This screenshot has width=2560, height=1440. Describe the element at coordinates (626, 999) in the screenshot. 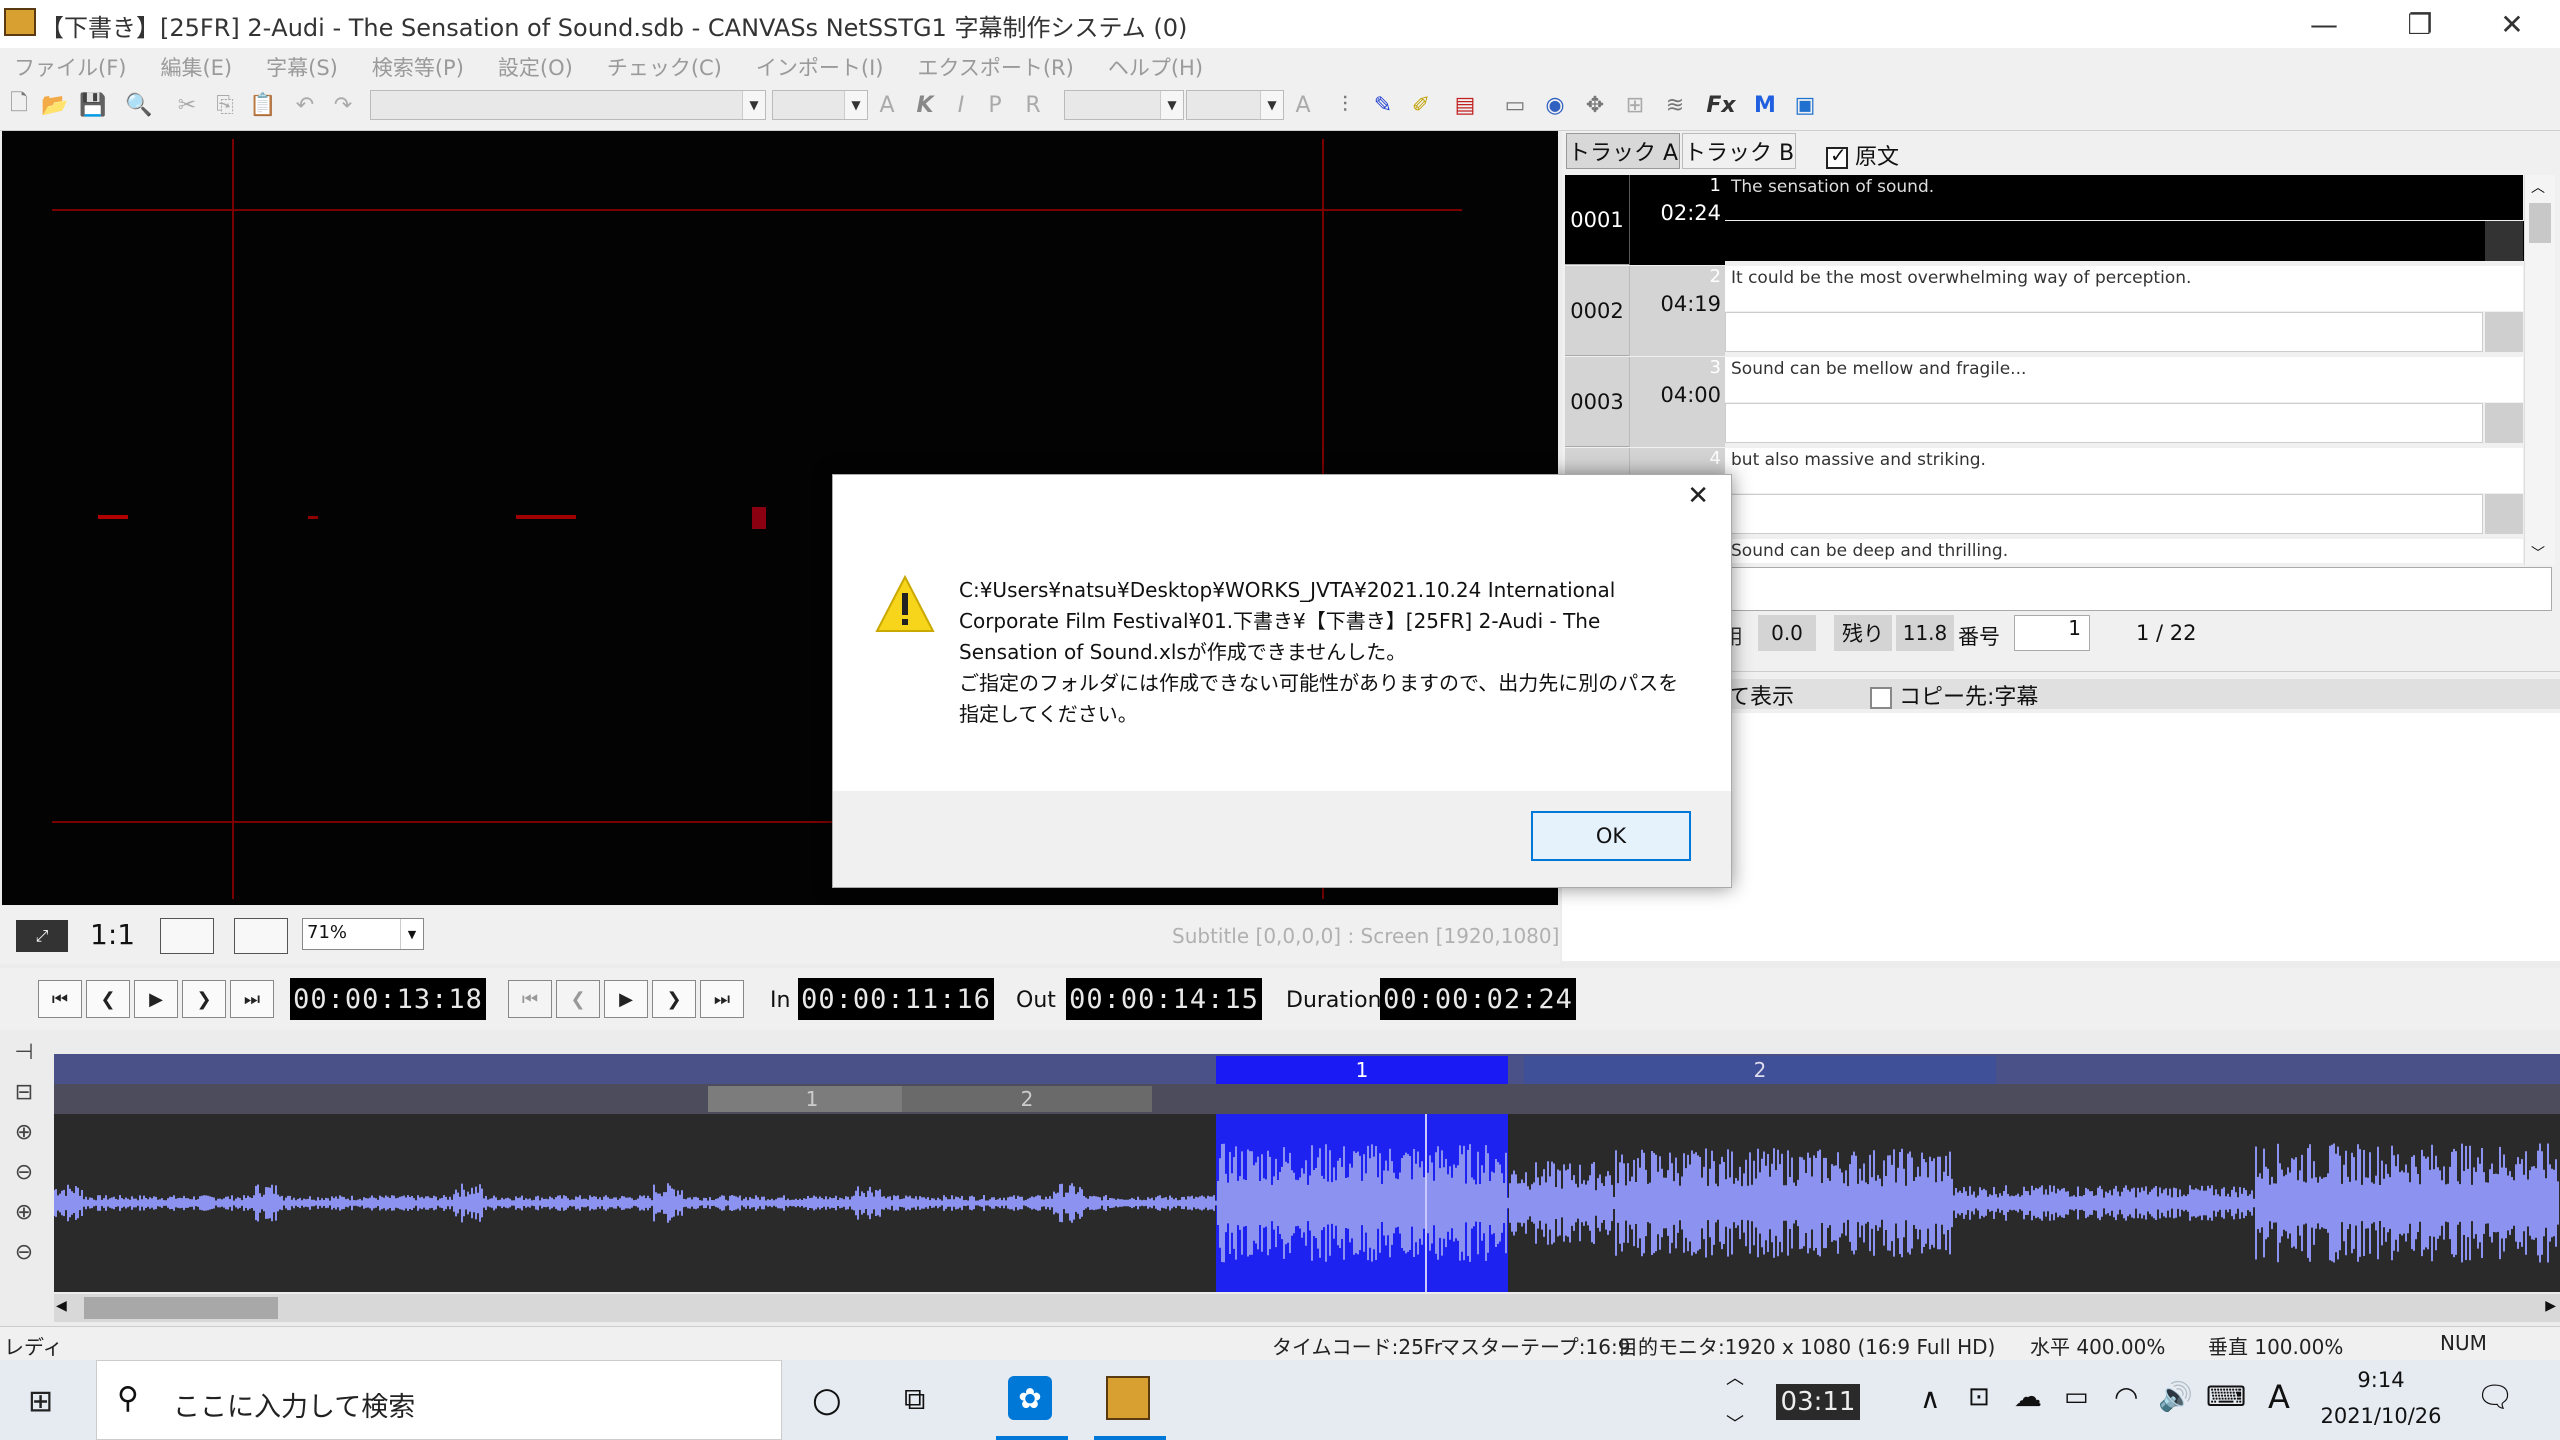

I see `play-range-icon: ▶` at that location.